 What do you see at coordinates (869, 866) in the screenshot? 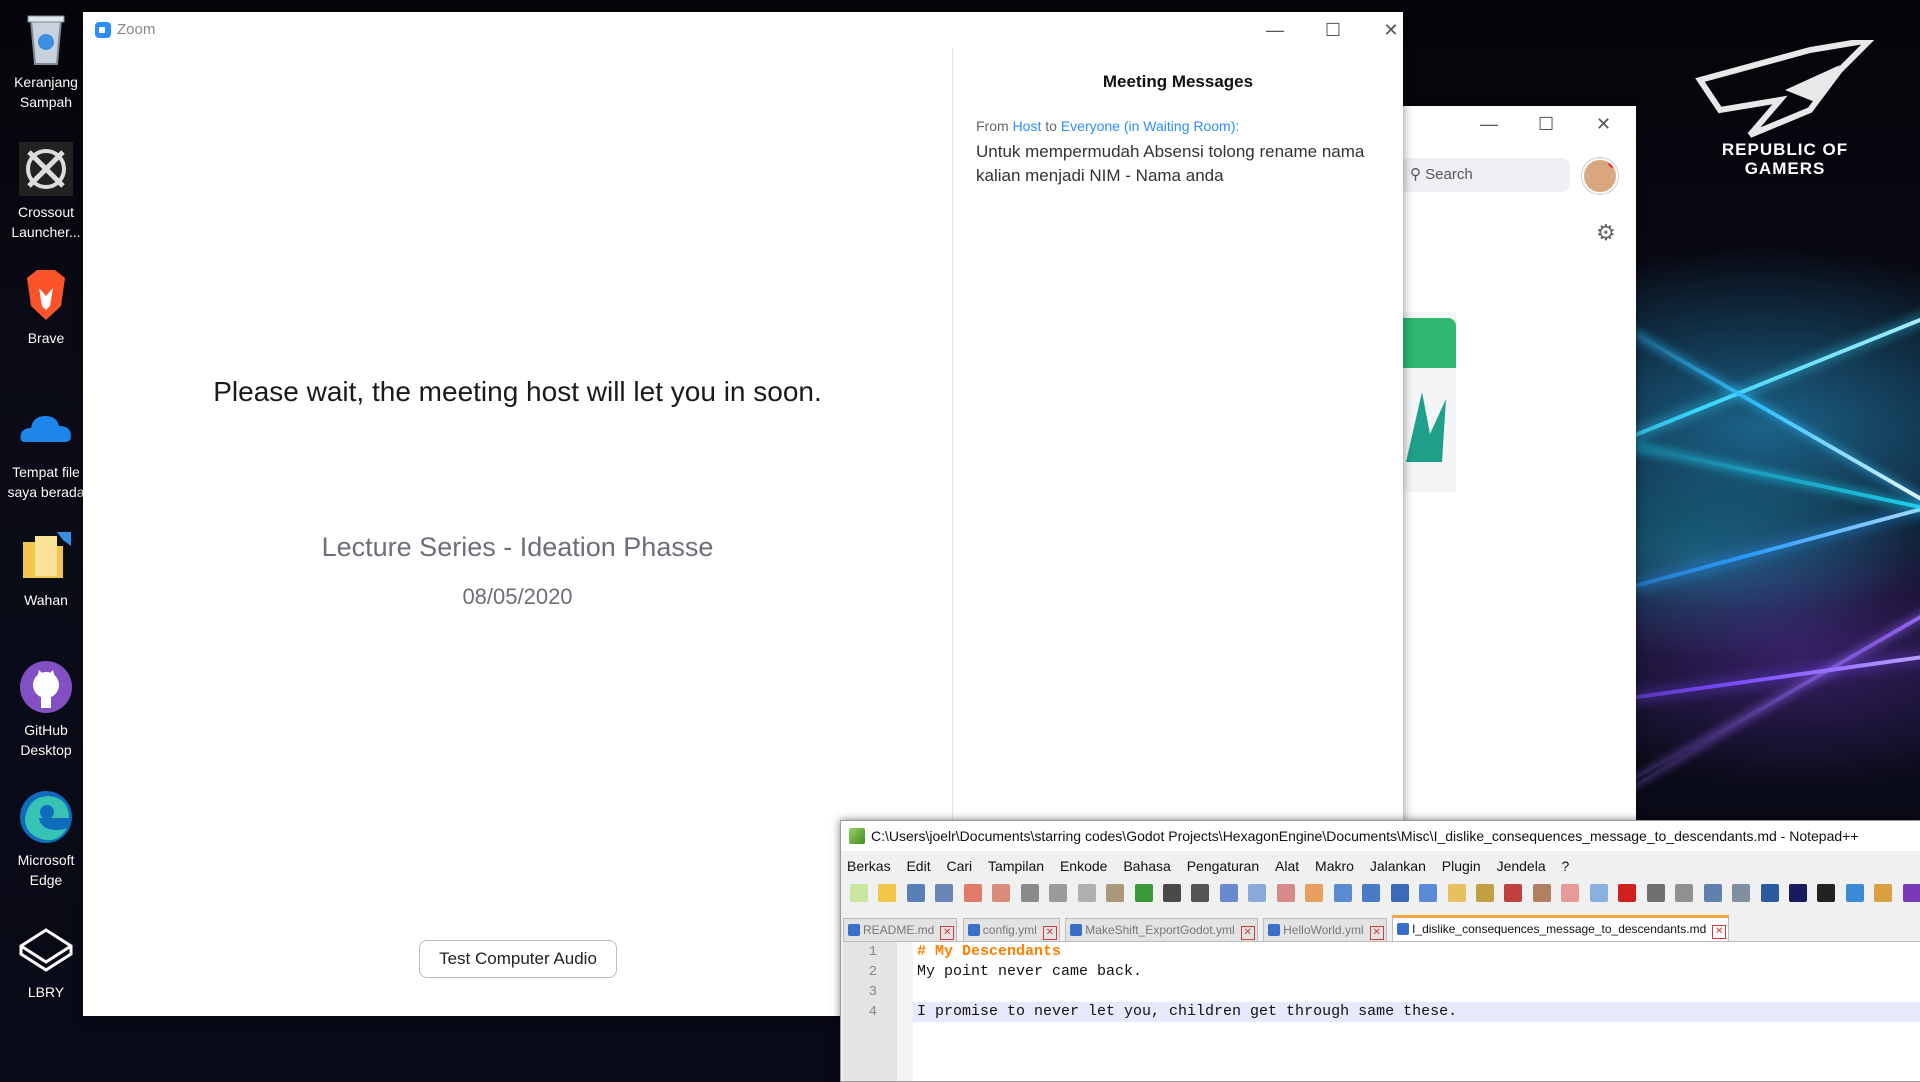
I see `menu-item: Berkas` at bounding box center [869, 866].